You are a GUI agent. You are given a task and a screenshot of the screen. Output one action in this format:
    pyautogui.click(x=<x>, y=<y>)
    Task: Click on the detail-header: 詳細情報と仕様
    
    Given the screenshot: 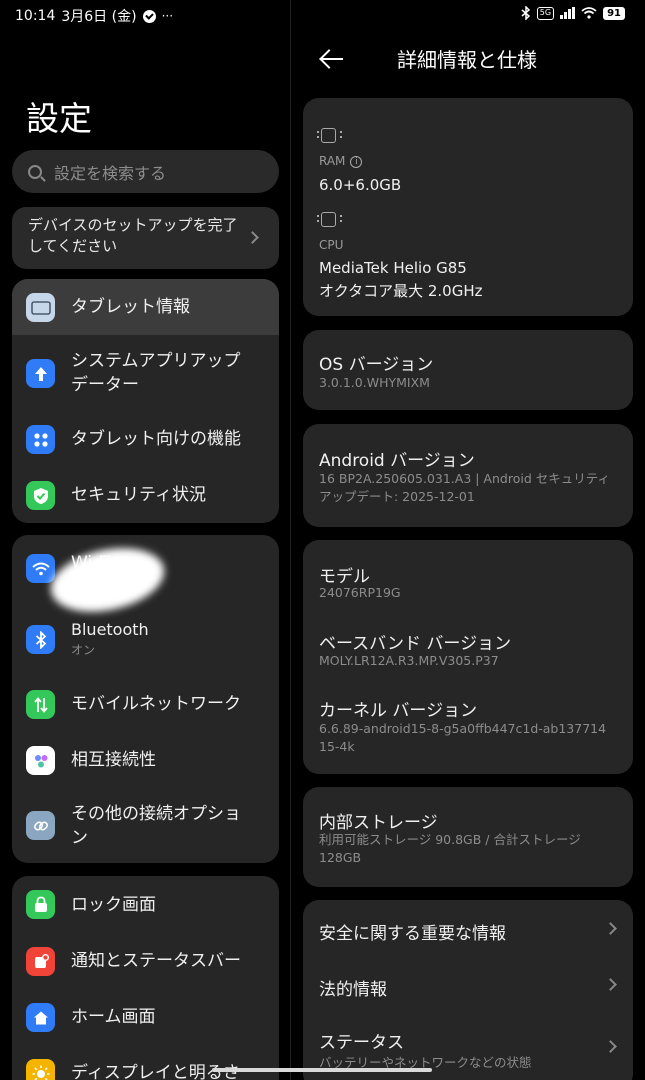 What is the action you would take?
    pyautogui.click(x=468, y=60)
    